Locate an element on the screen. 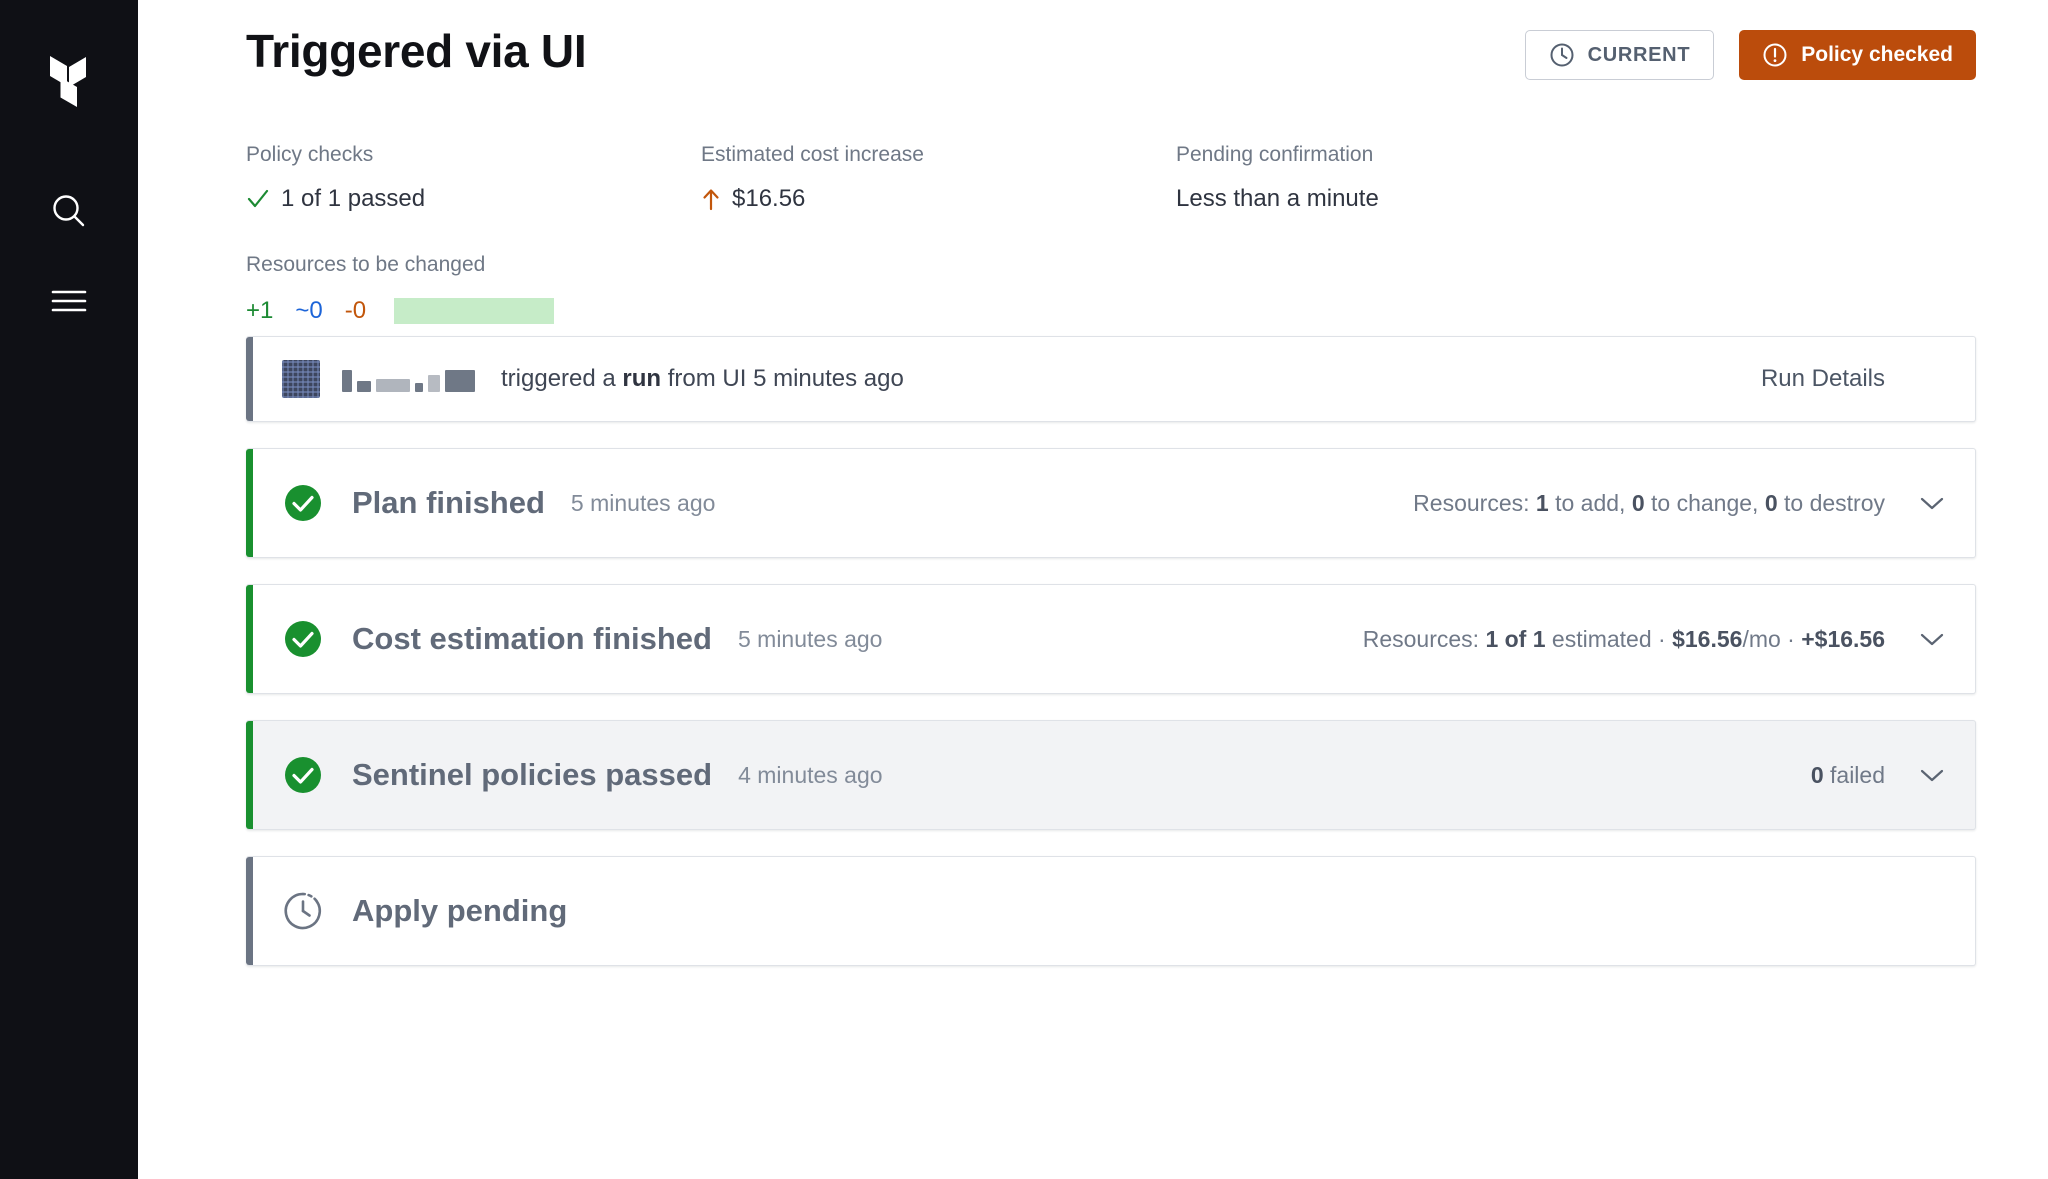 The width and height of the screenshot is (2048, 1179). stat-policy-checks-value-row: 1 of 1 passed is located at coordinates (335, 199).